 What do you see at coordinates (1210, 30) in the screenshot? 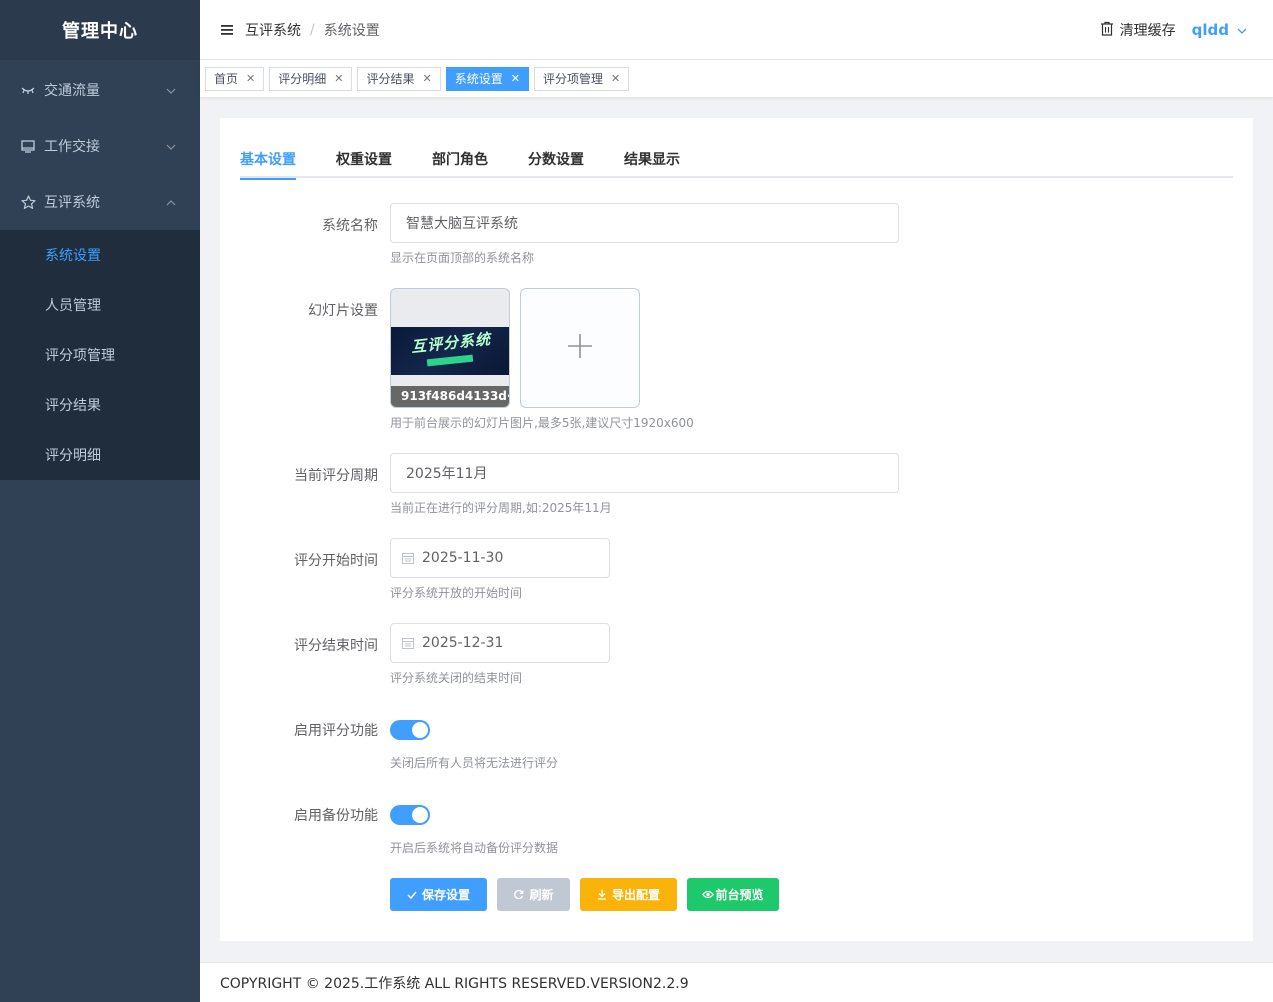
I see `username: qldd` at bounding box center [1210, 30].